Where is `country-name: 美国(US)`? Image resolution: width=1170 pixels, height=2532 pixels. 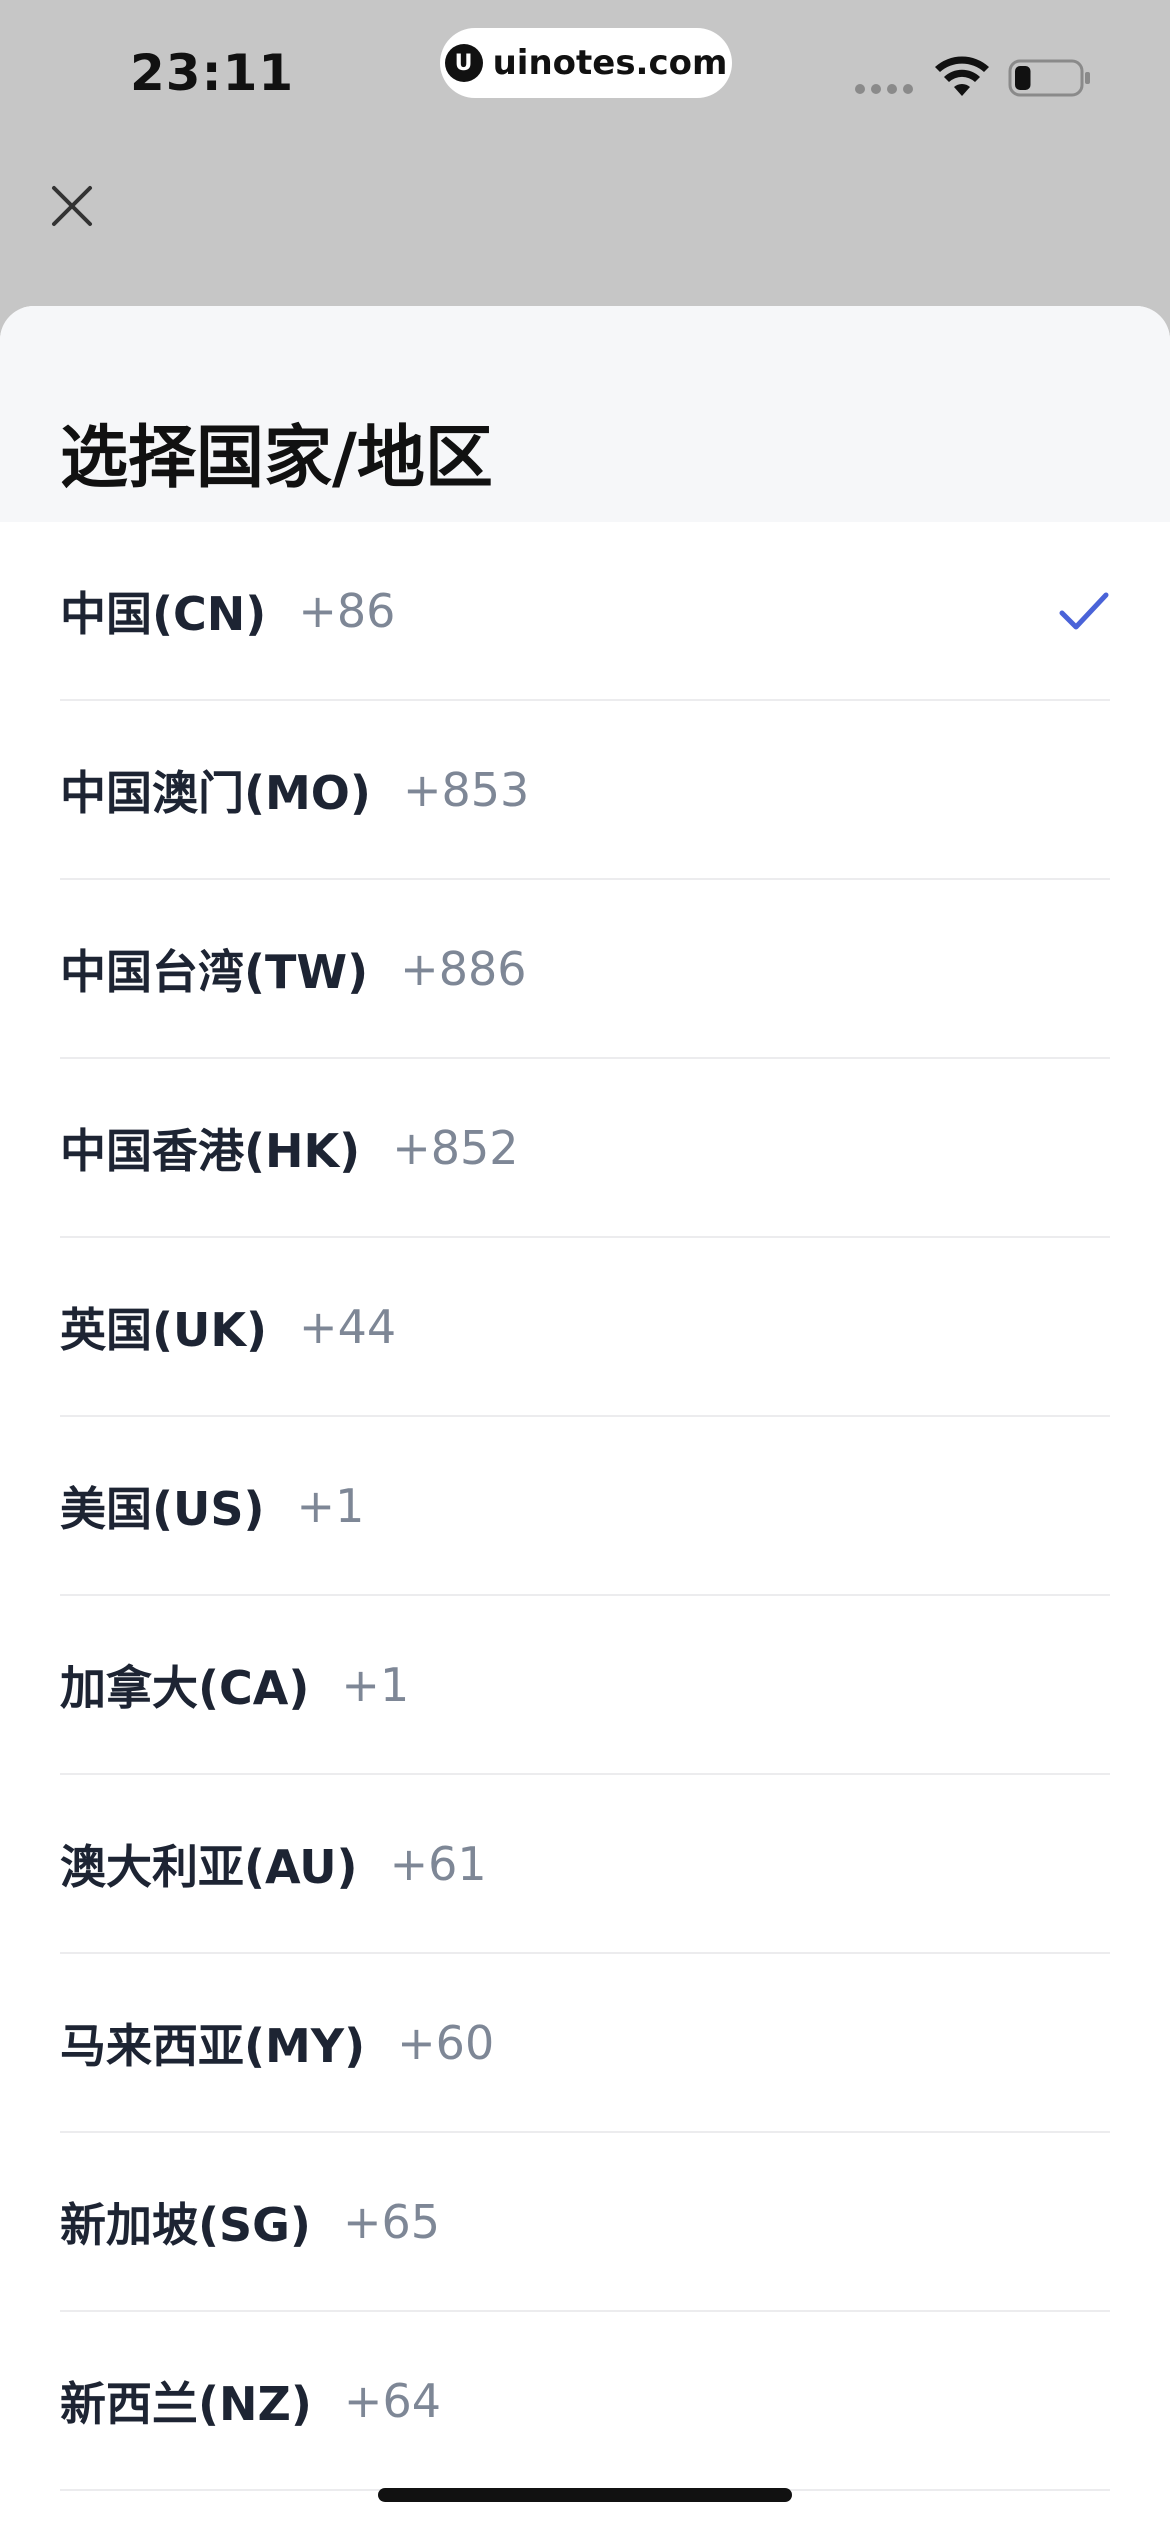
country-name: 美国(US) is located at coordinates (162, 1508).